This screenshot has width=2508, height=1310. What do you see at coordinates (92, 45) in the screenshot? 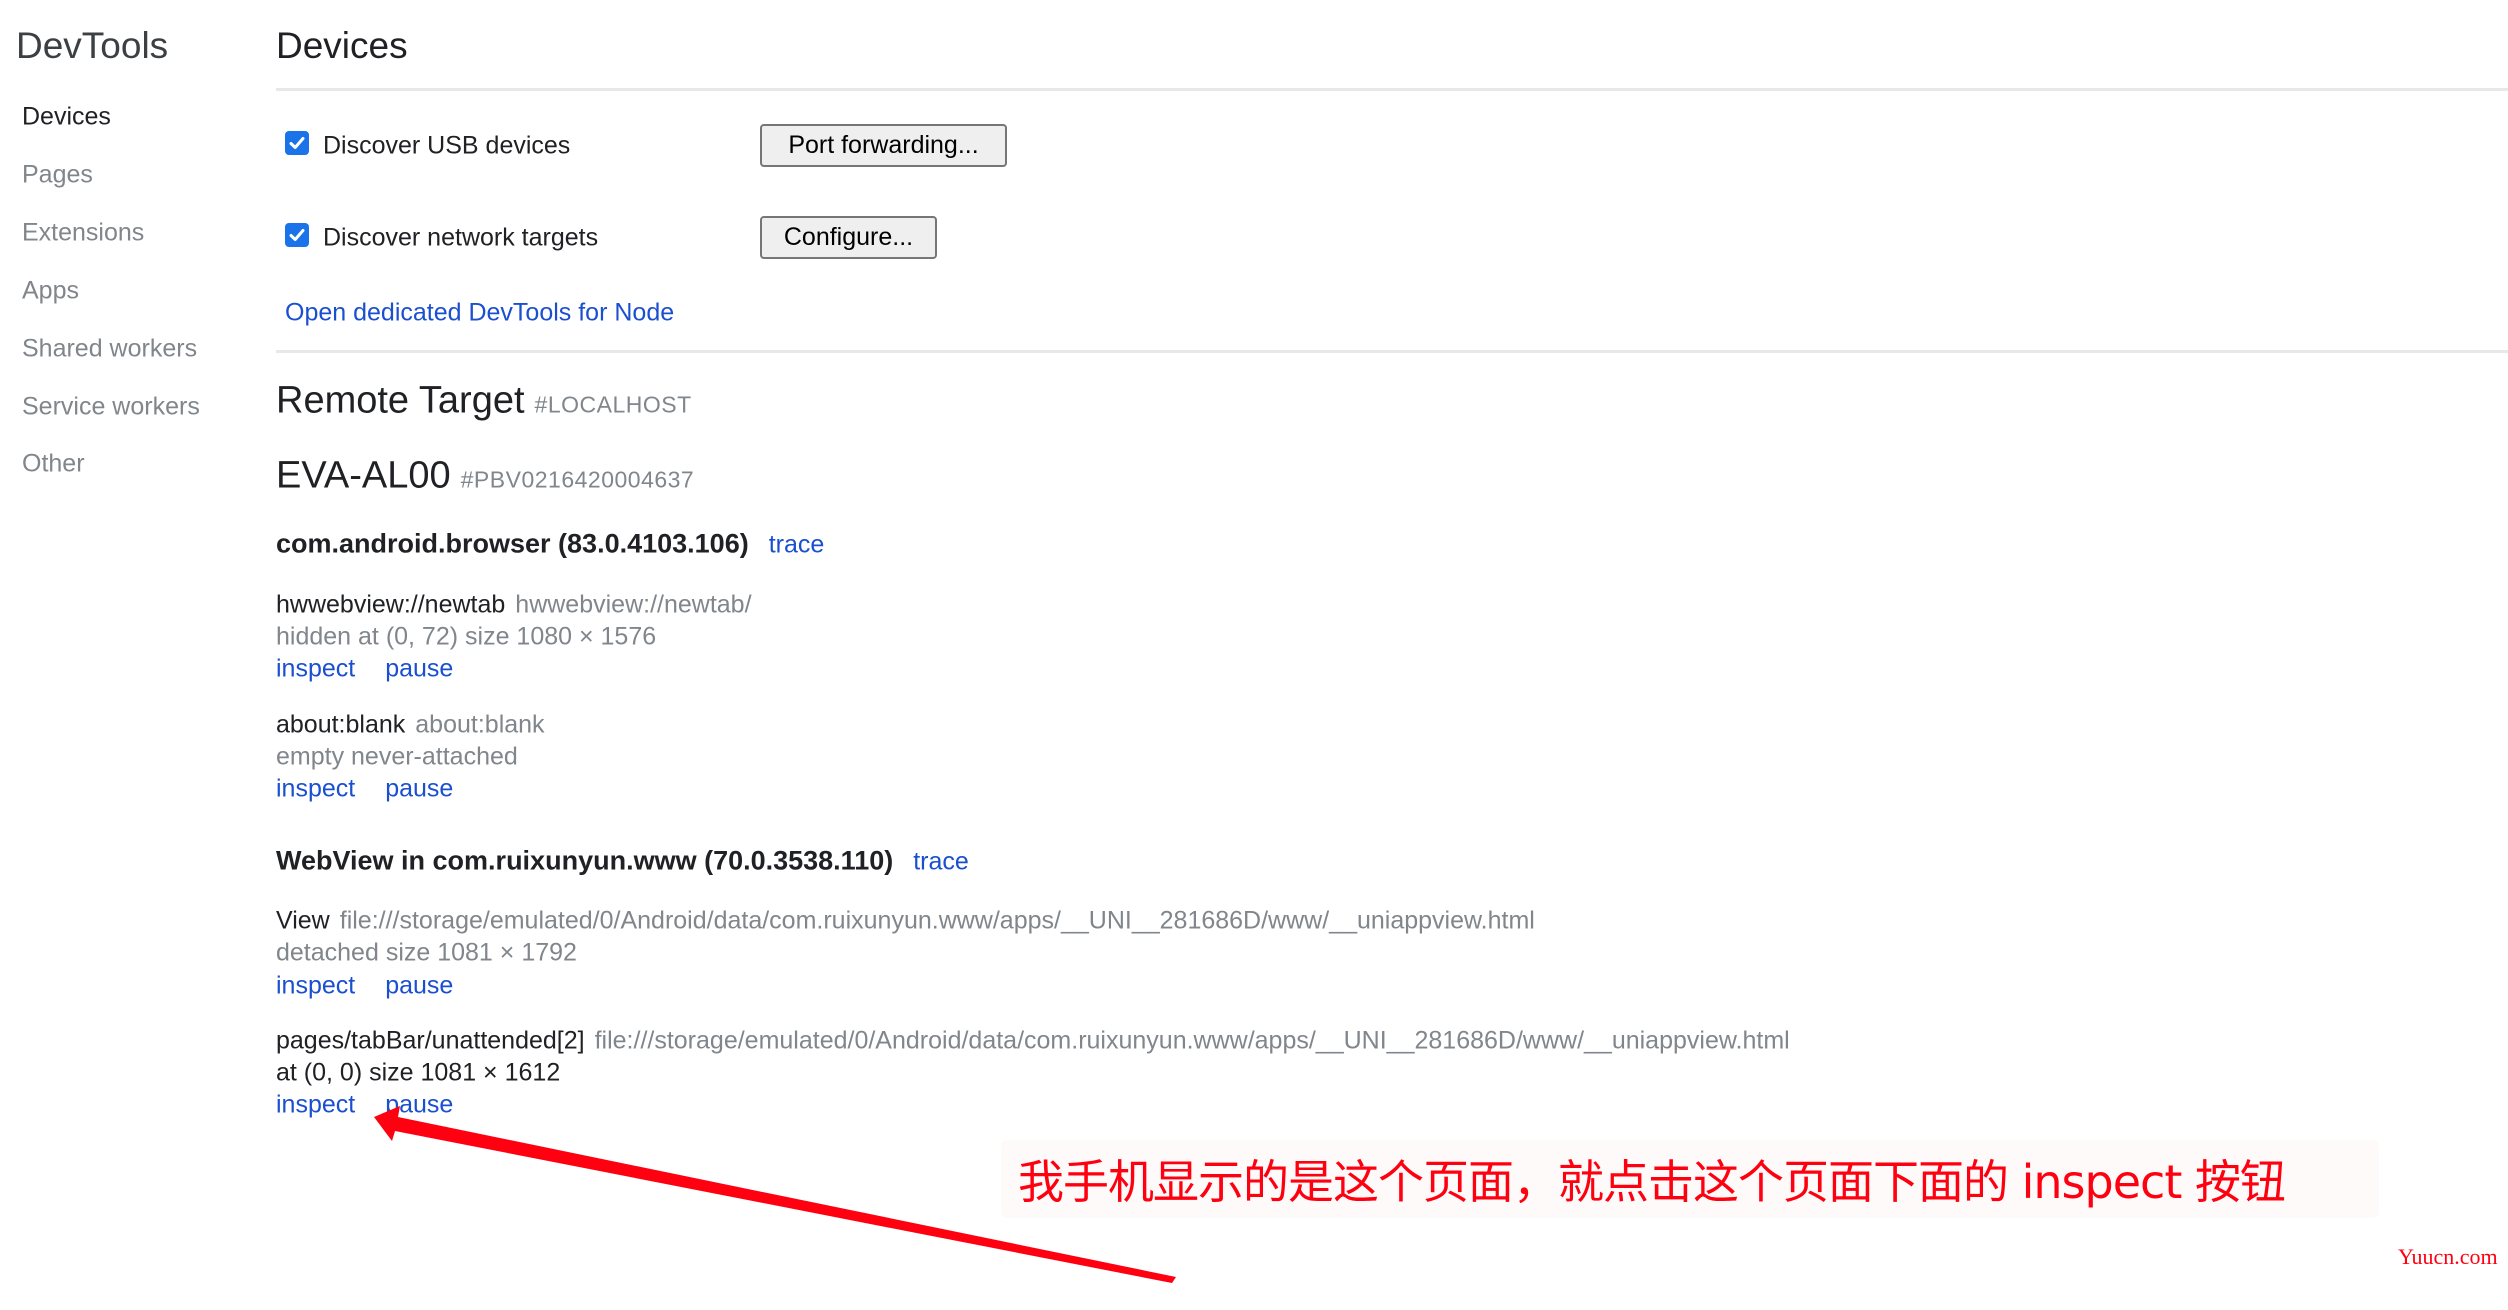
I see `app-title: DevTools` at bounding box center [92, 45].